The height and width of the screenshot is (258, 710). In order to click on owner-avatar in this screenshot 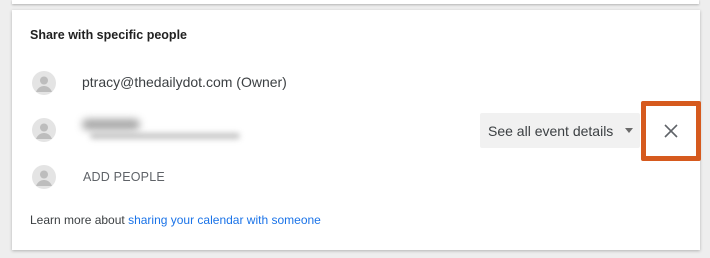, I will do `click(44, 83)`.